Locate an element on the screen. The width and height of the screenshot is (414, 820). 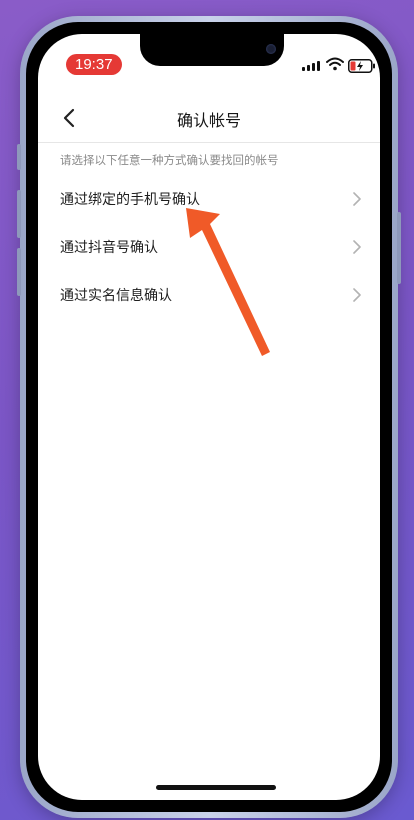
verify-by-real-name-item: 通过实名信息确认 is located at coordinates (209, 295).